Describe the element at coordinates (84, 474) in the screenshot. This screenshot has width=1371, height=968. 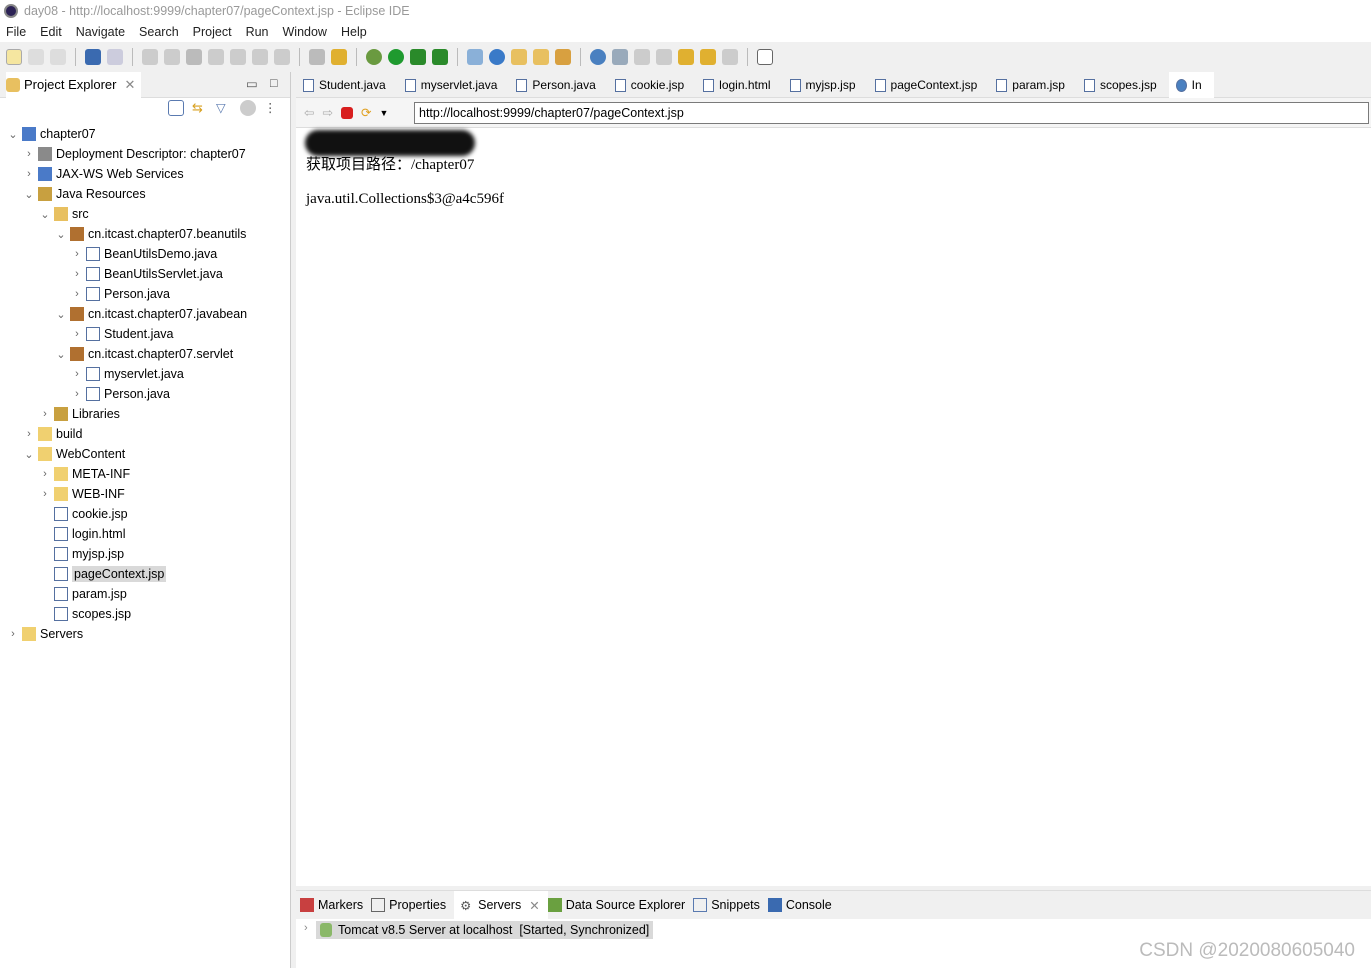
I see `tree-item: › META-INF` at that location.